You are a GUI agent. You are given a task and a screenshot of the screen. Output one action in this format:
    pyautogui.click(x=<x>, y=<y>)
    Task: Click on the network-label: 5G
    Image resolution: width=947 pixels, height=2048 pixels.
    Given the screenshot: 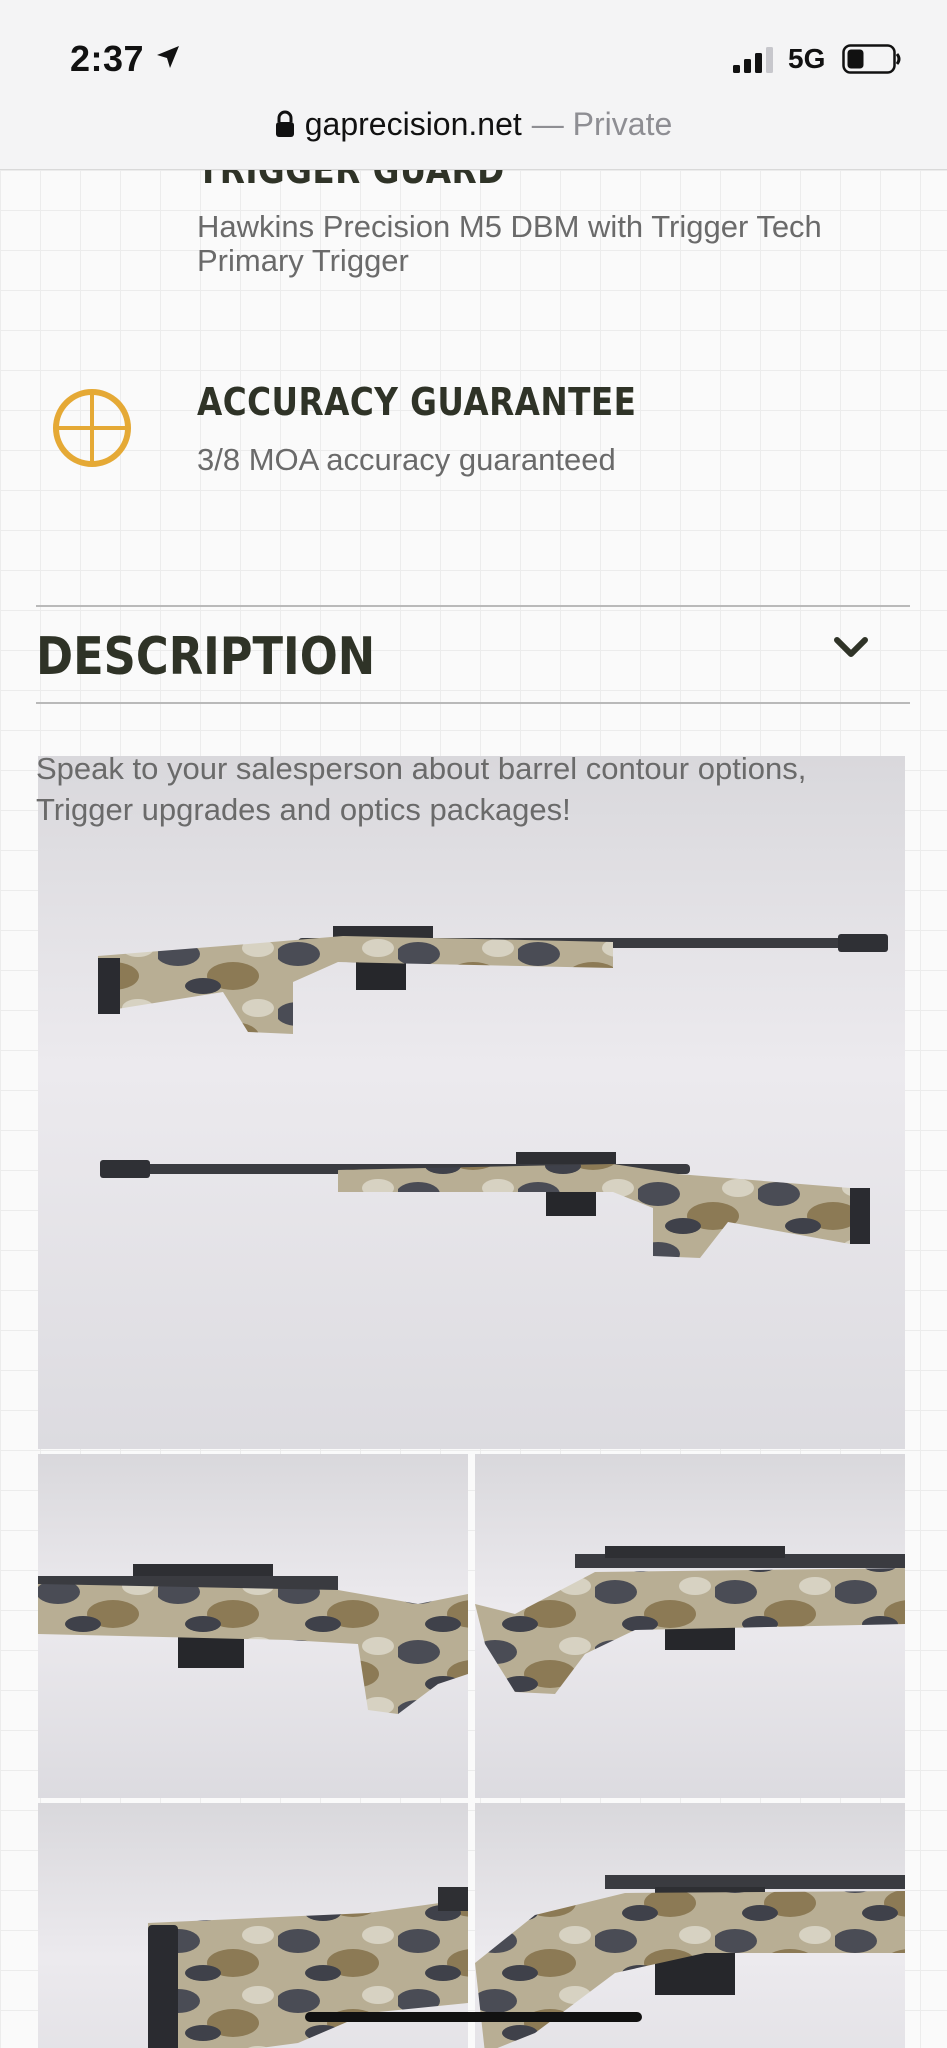 What is the action you would take?
    pyautogui.click(x=807, y=58)
    